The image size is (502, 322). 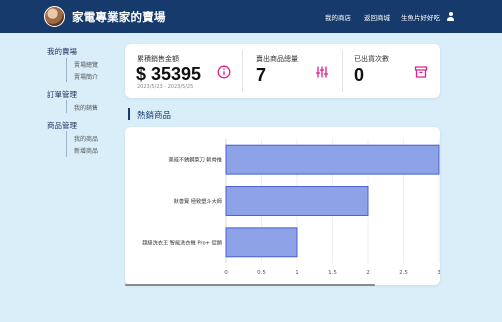 What do you see at coordinates (54, 16) in the screenshot?
I see `avatar` at bounding box center [54, 16].